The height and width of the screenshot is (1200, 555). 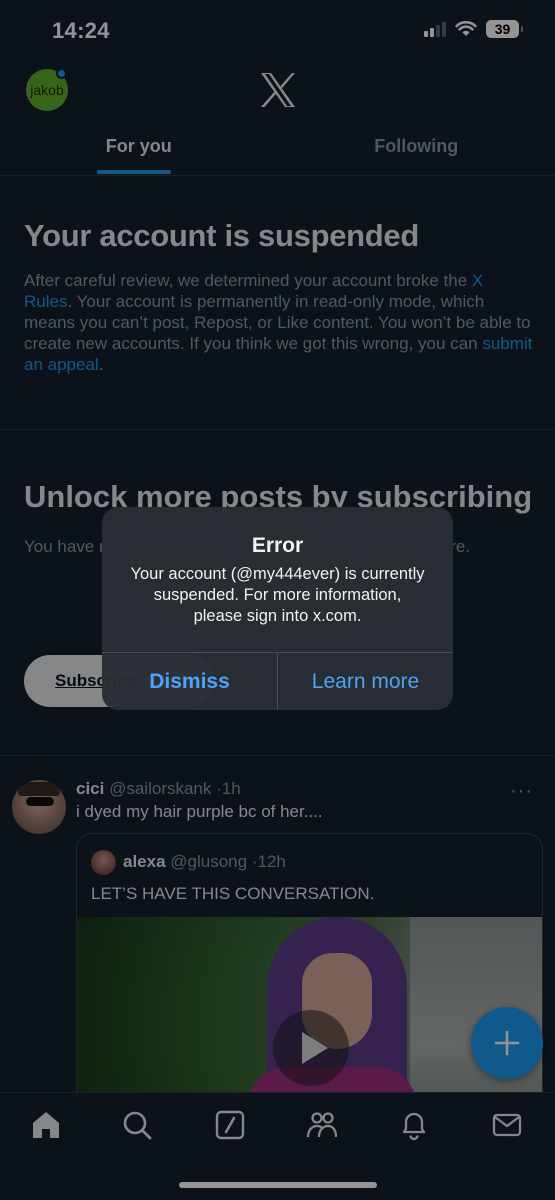 I want to click on learn-more-label: Learn more, so click(x=365, y=681).